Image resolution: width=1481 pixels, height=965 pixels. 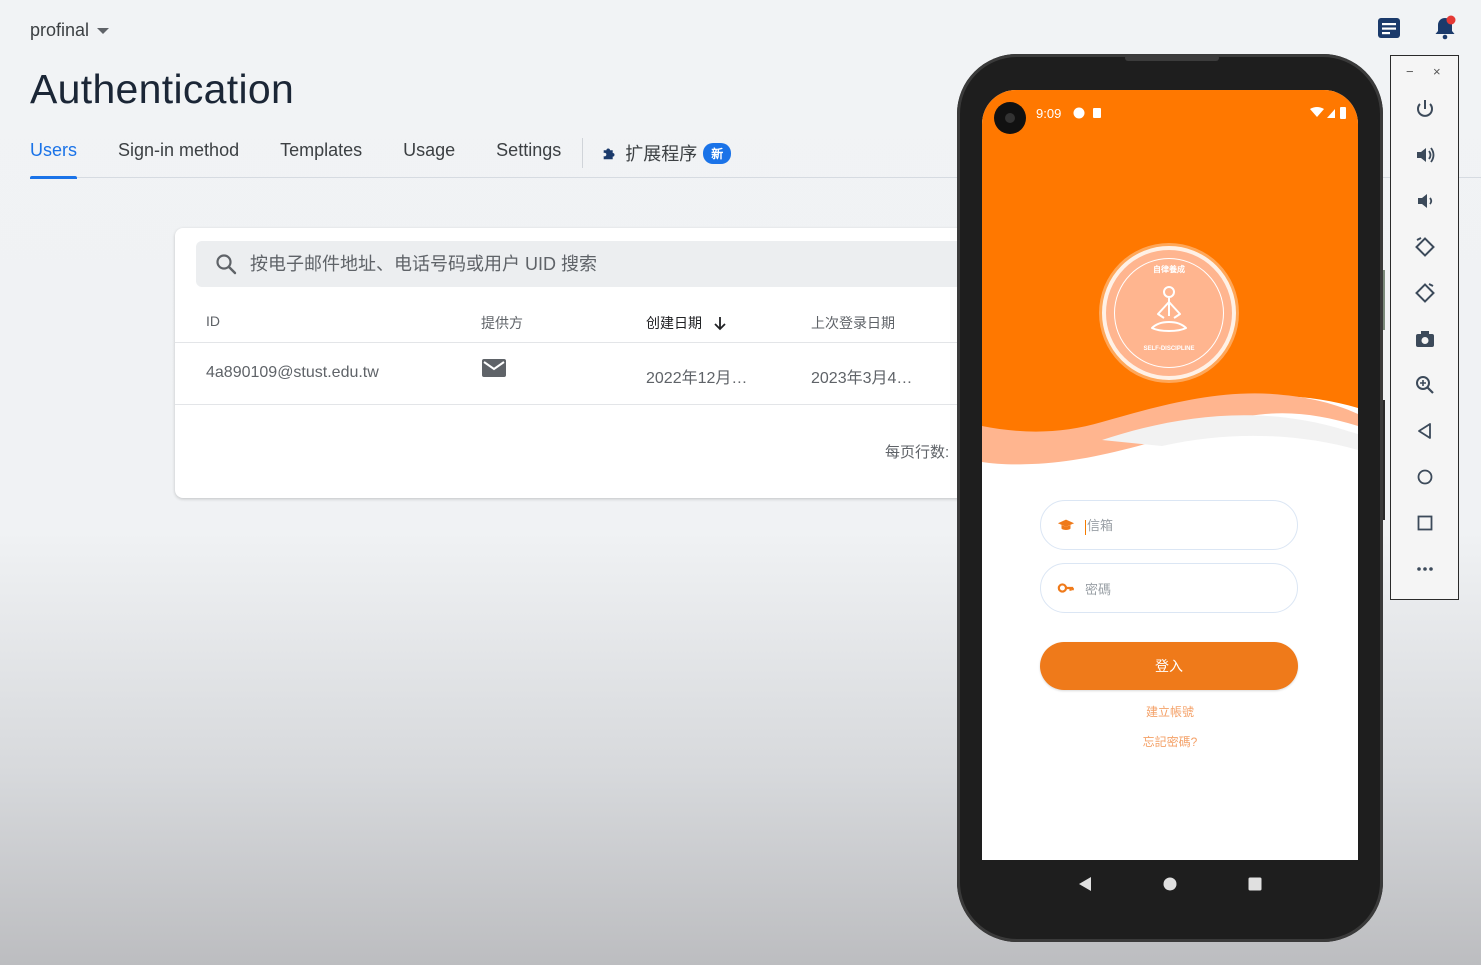 I want to click on back-icon, so click(x=1425, y=431).